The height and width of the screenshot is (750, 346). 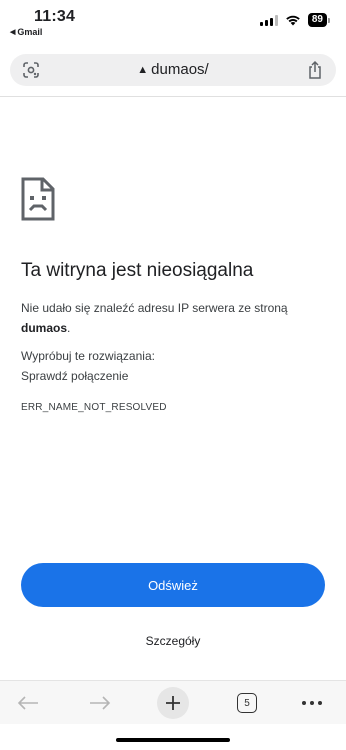 What do you see at coordinates (173, 641) in the screenshot?
I see `details-button: Szczegóły` at bounding box center [173, 641].